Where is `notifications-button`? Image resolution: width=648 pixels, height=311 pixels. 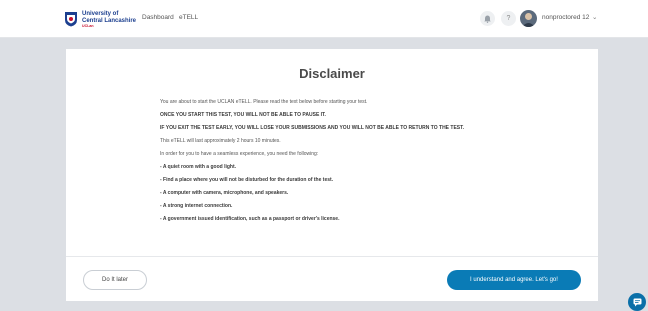
notifications-button is located at coordinates (487, 18).